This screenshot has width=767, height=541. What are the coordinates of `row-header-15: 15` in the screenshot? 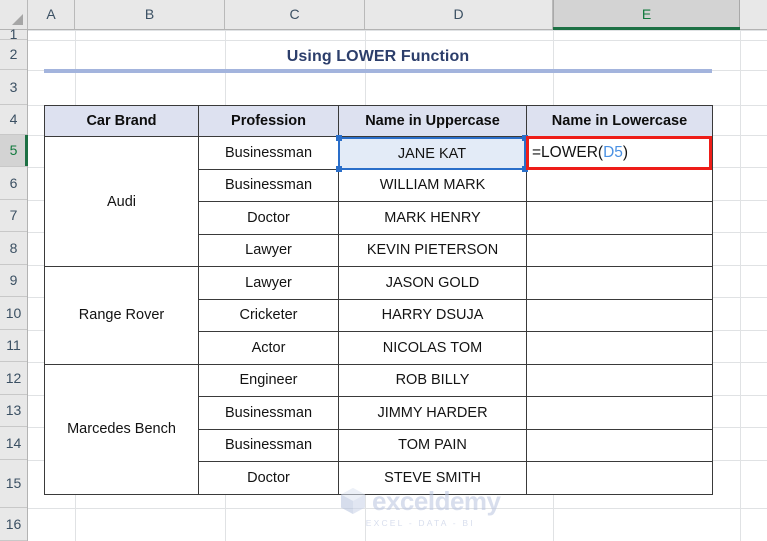 It's located at (13, 484).